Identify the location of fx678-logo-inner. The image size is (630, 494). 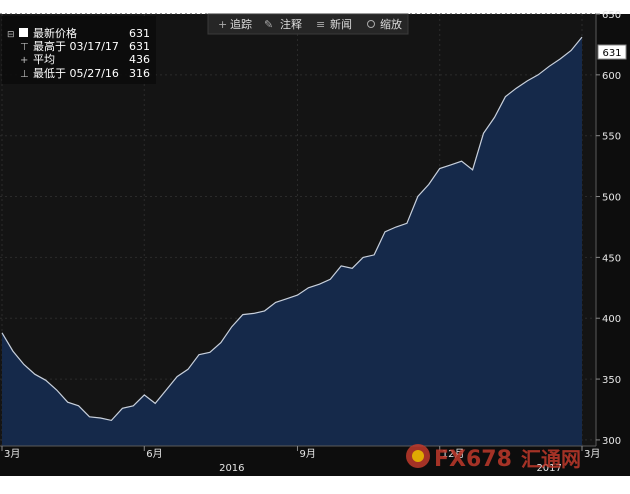
(418, 456).